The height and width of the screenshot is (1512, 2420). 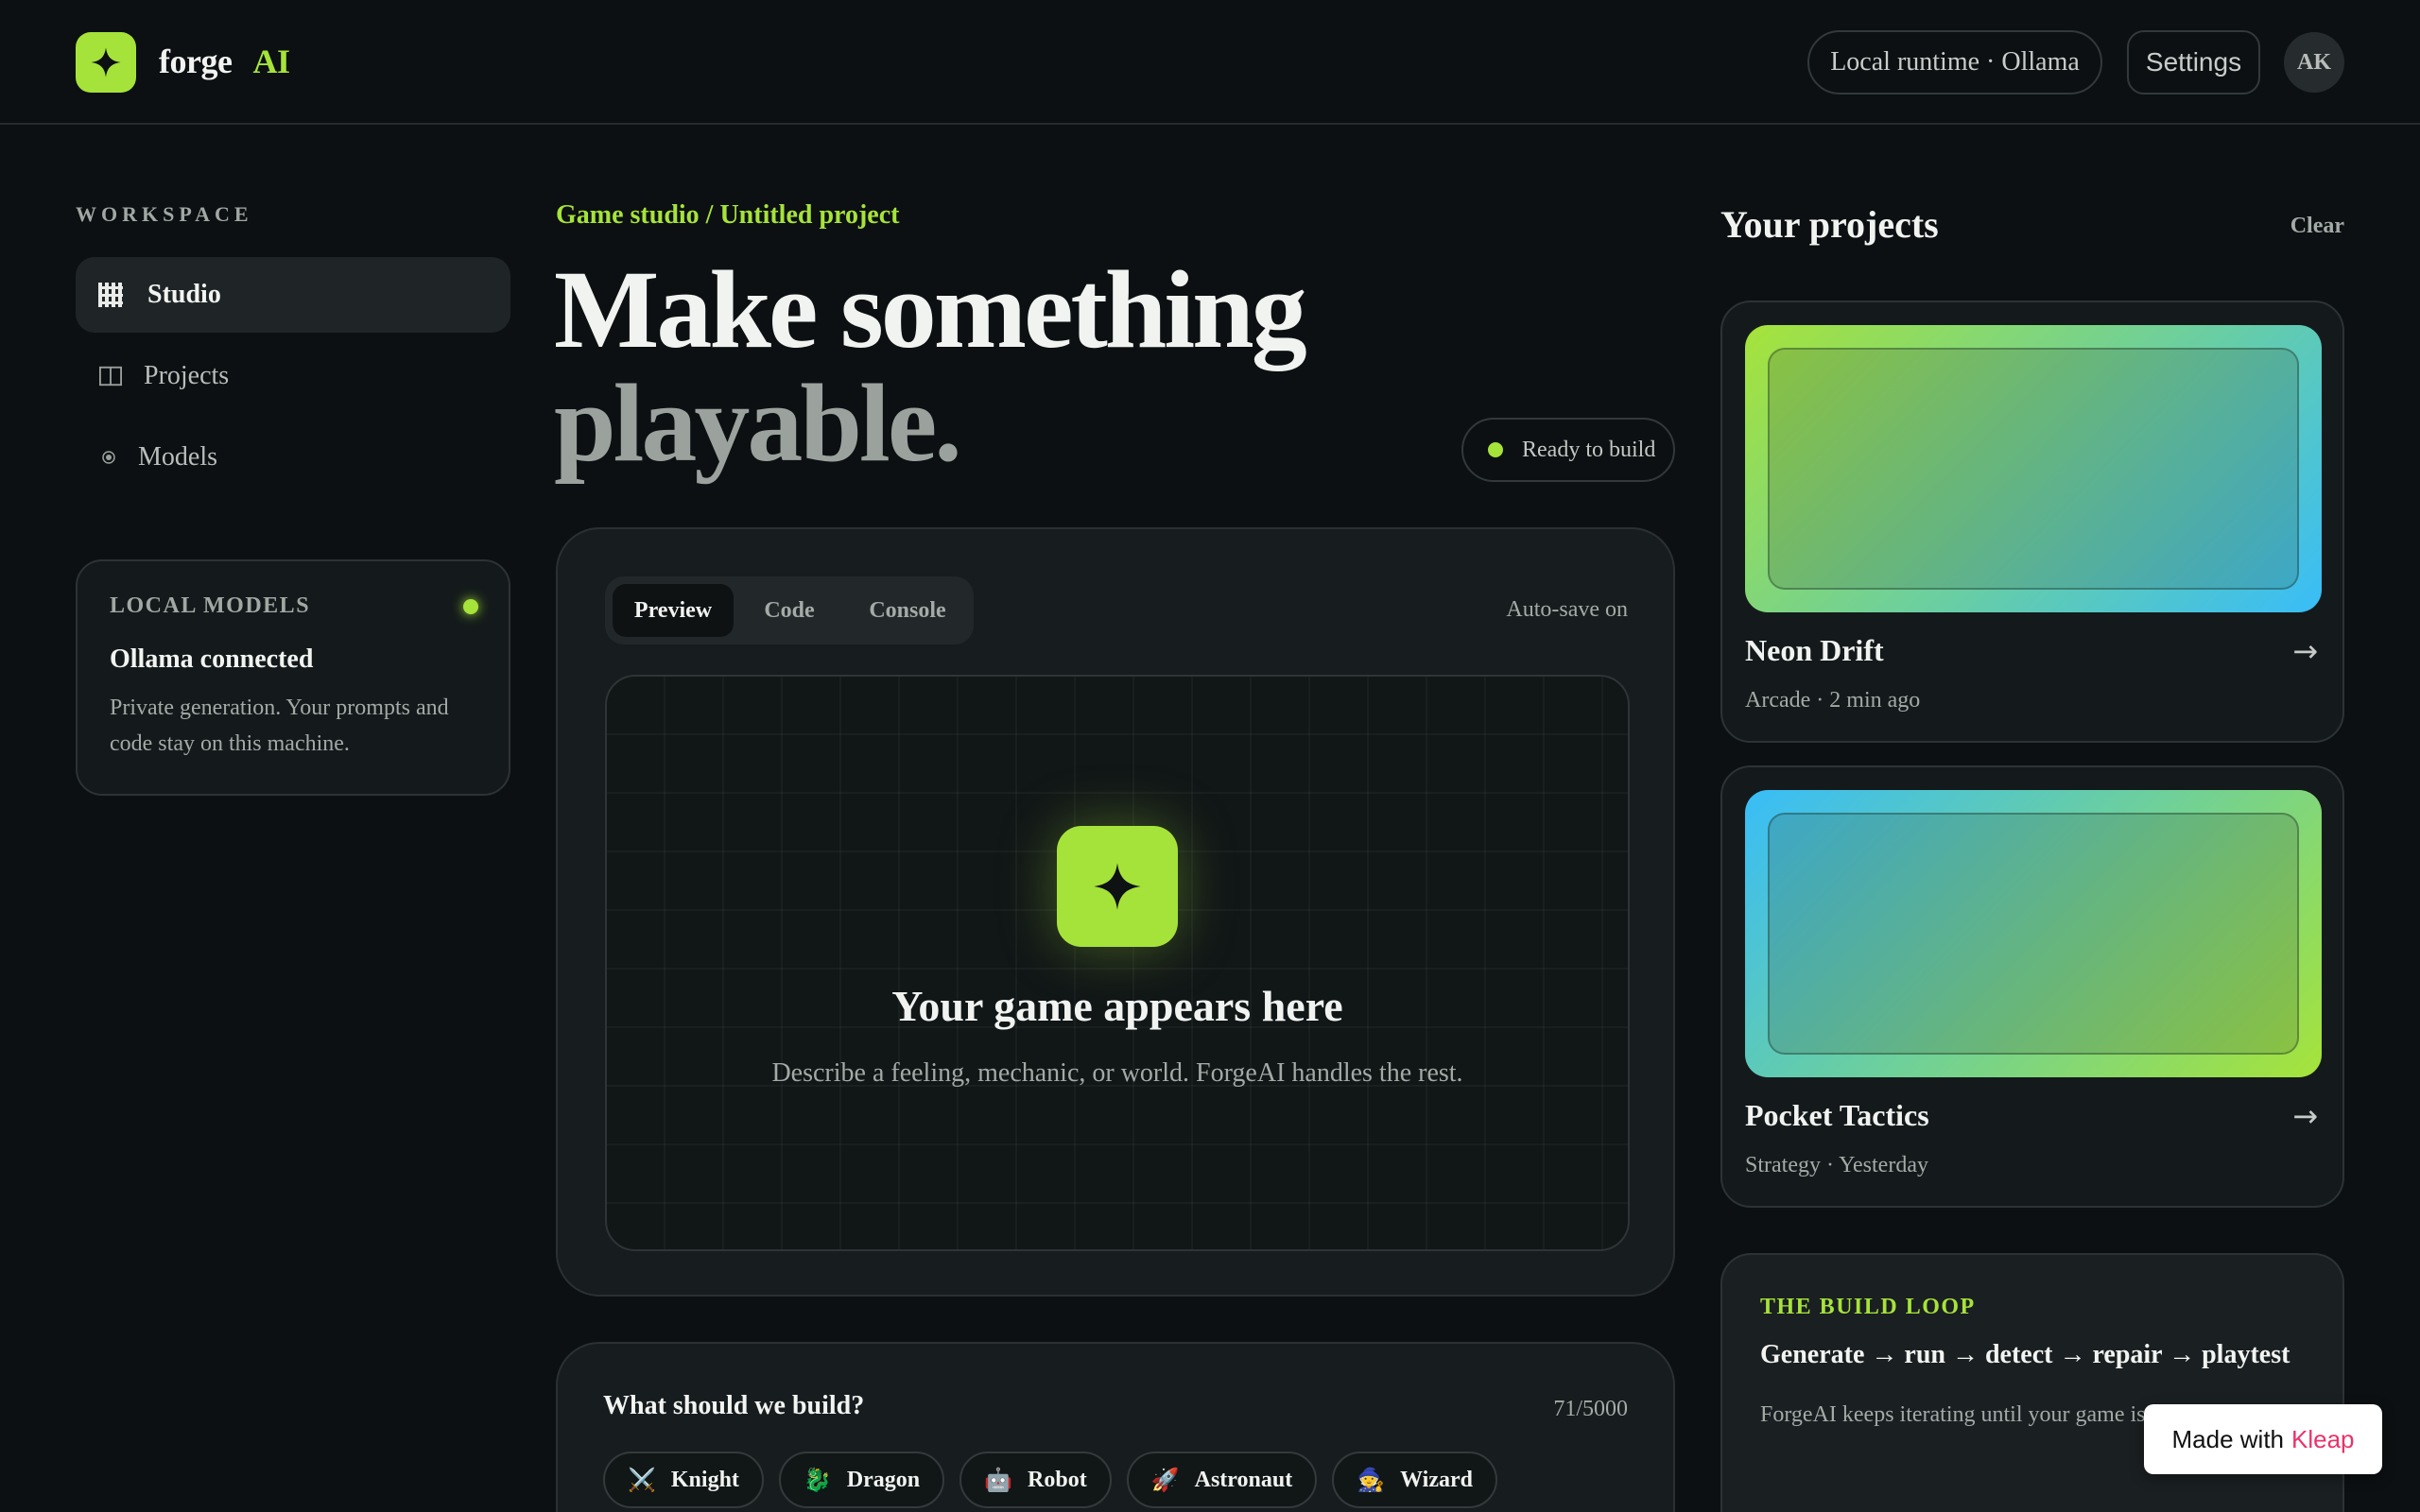 I want to click on status-badge-label: Ready to build, so click(x=1589, y=449).